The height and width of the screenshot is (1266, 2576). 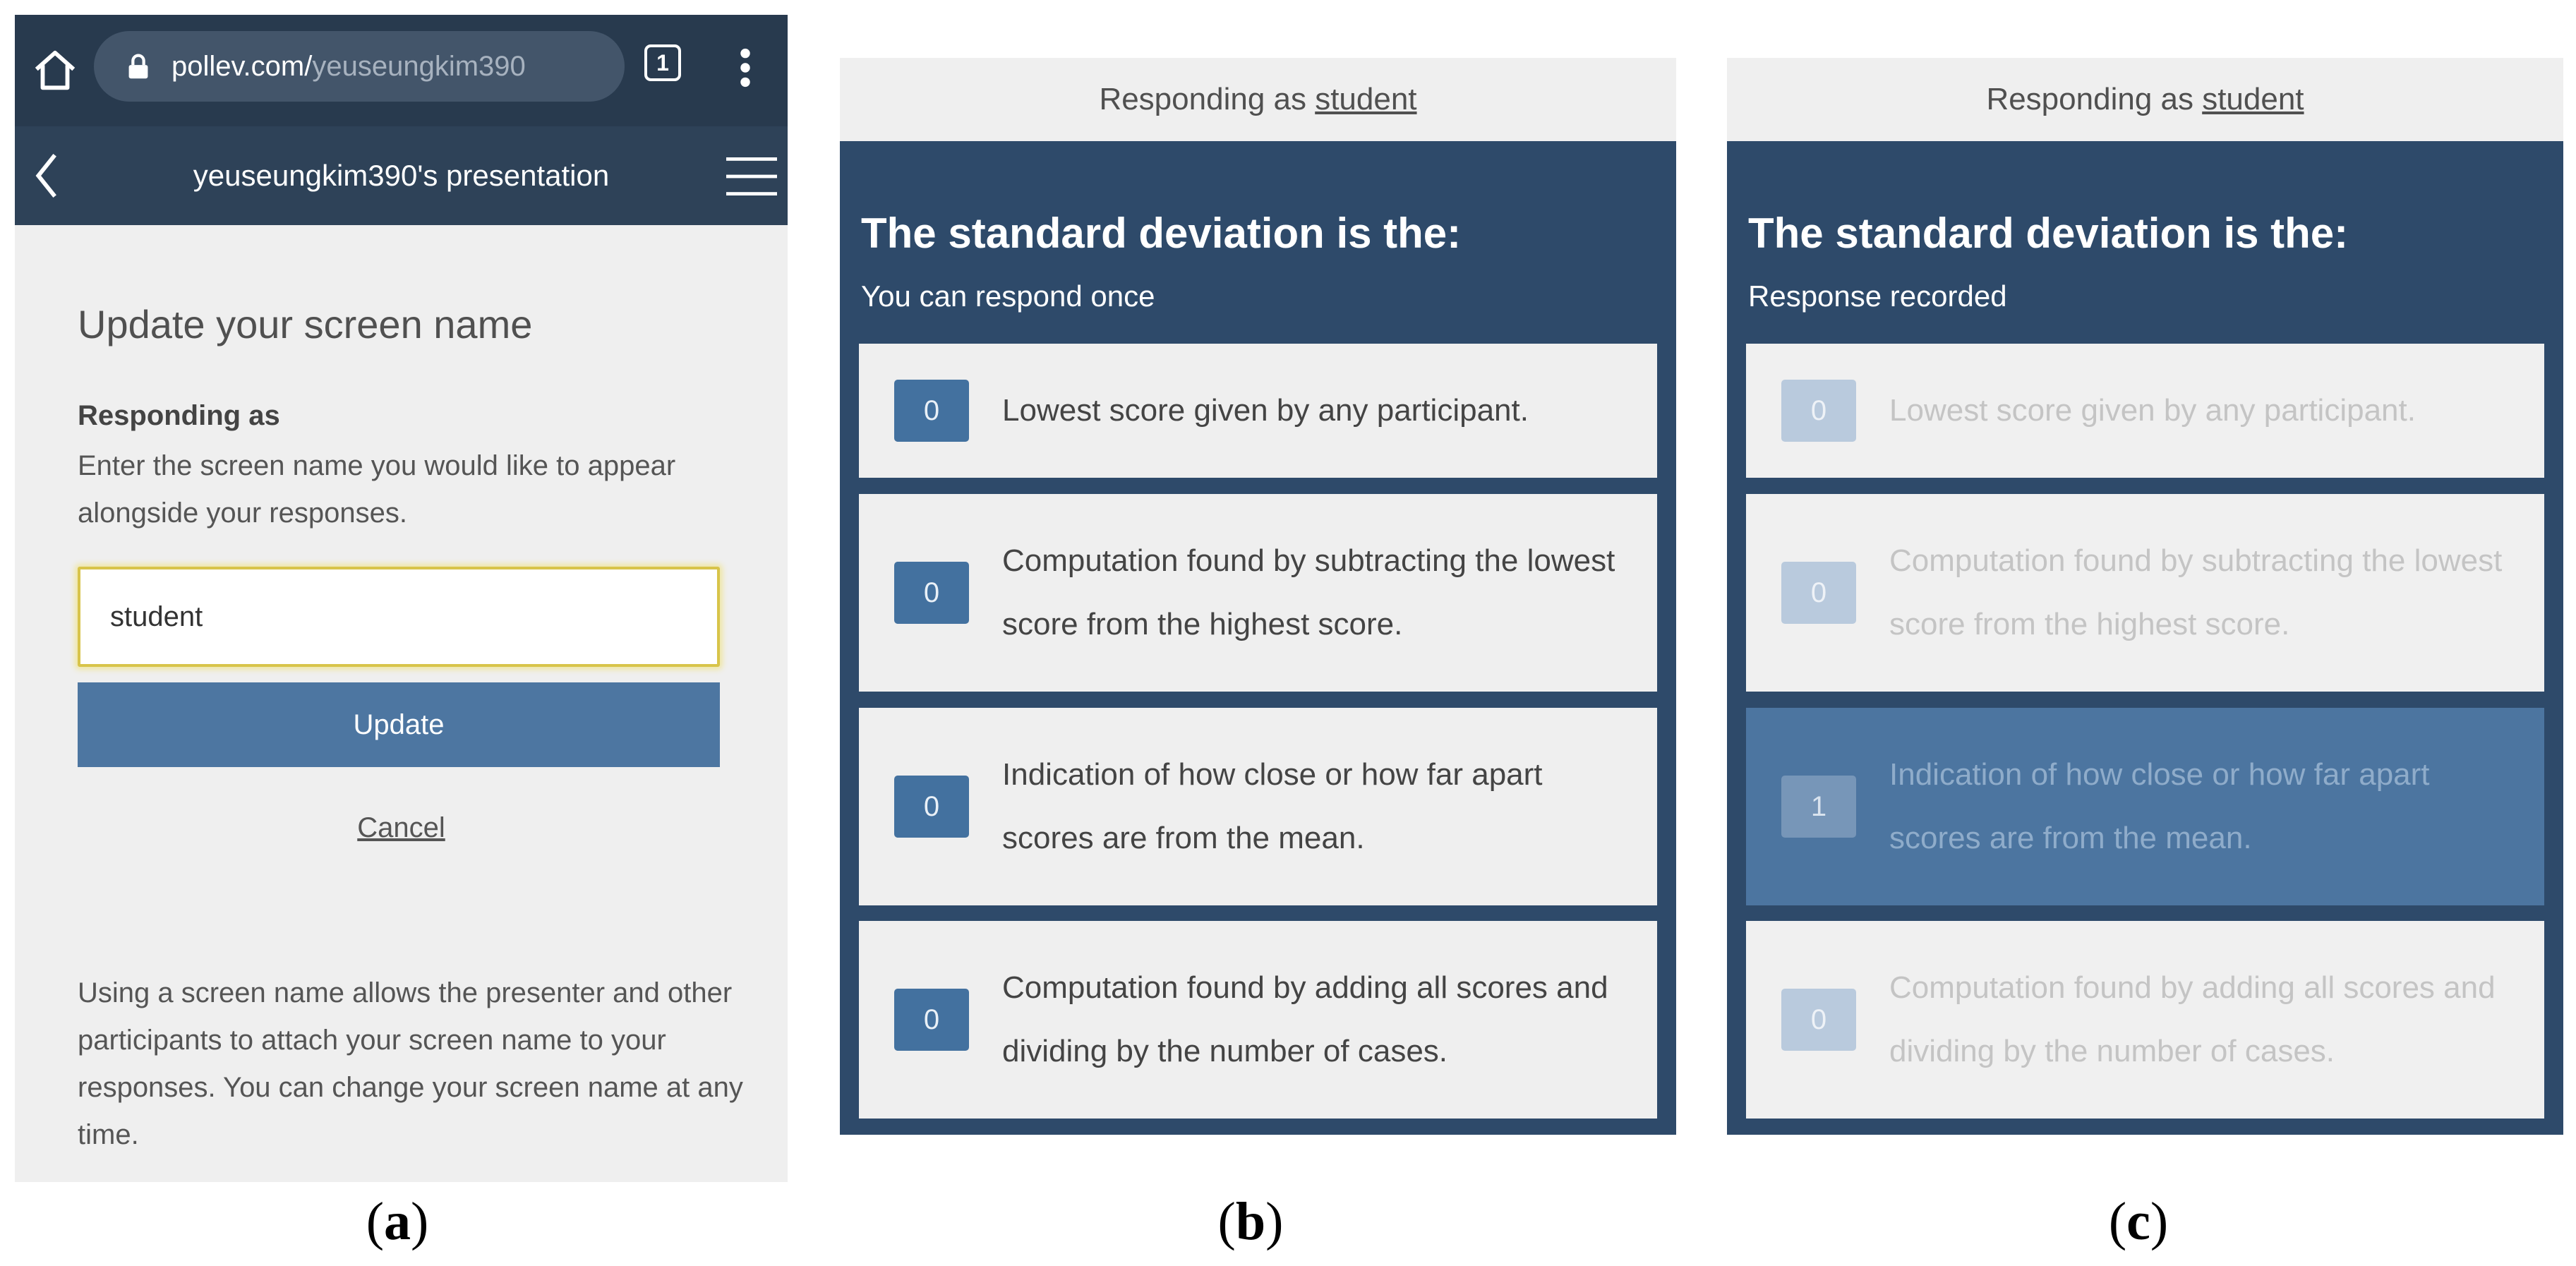 I want to click on home-icon, so click(x=55, y=71).